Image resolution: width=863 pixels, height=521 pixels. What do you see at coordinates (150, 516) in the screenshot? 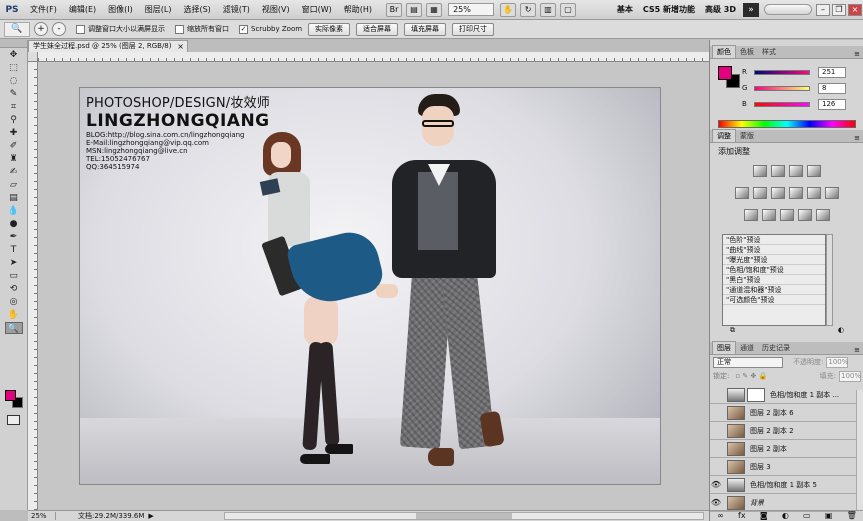
I see `status-menu-arrow-icon: ▶` at bounding box center [150, 516].